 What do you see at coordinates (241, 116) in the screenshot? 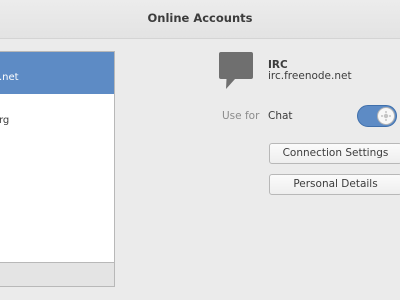
I see `use-for-label: Use for` at bounding box center [241, 116].